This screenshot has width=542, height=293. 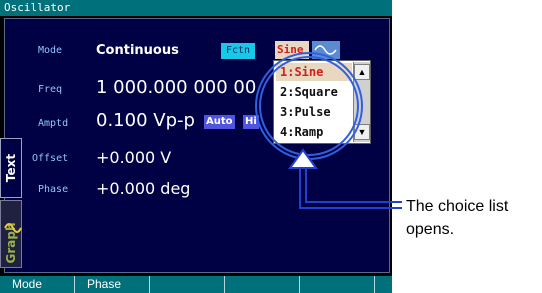 What do you see at coordinates (143, 188) in the screenshot?
I see `phase-value: +0.000 deg` at bounding box center [143, 188].